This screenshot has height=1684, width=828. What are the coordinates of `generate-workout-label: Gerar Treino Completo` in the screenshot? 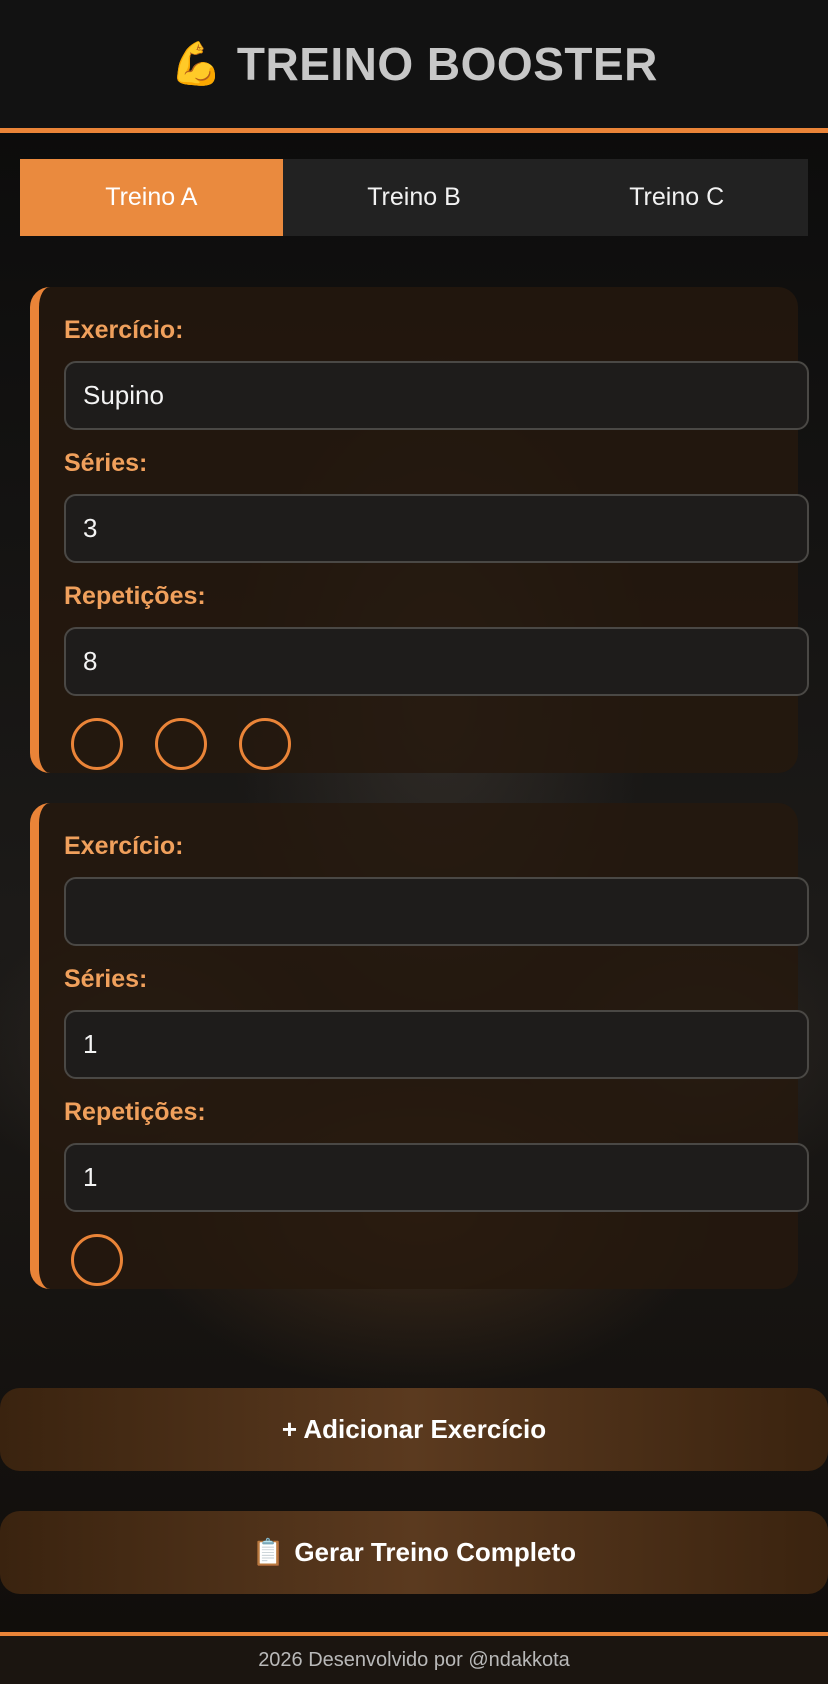 It's located at (435, 1552).